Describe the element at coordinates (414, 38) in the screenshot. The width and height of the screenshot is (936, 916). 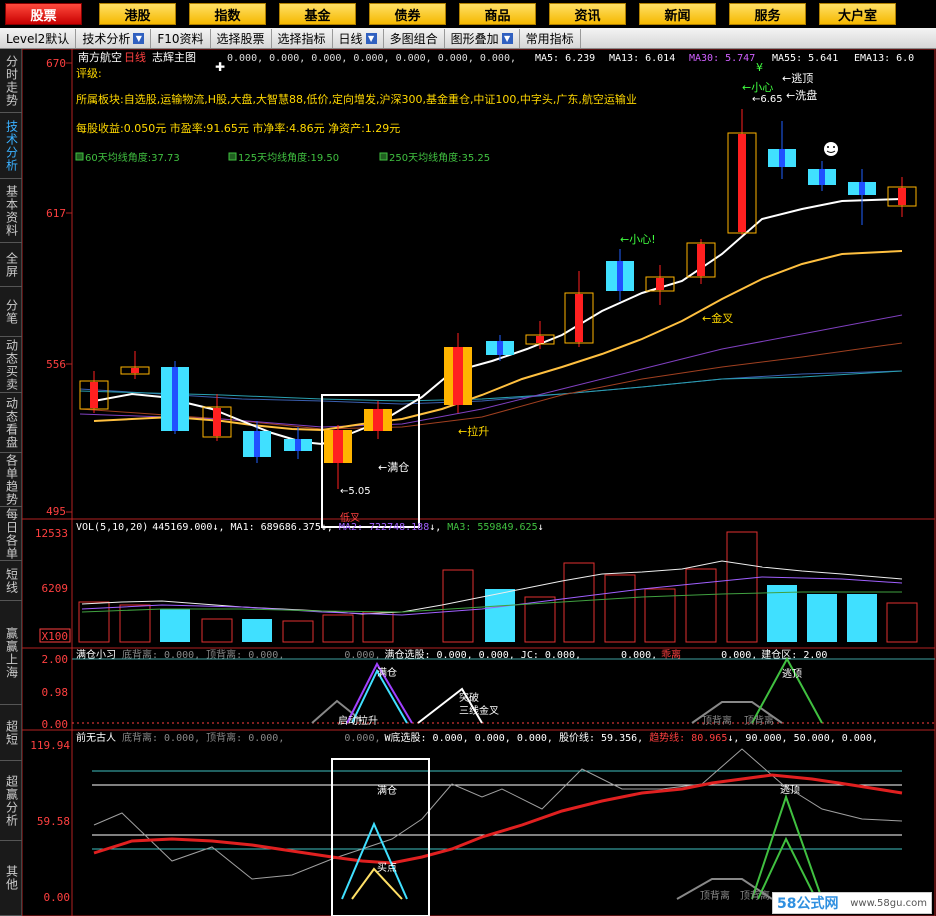
I see `toolbar-item-6: 多图组合` at that location.